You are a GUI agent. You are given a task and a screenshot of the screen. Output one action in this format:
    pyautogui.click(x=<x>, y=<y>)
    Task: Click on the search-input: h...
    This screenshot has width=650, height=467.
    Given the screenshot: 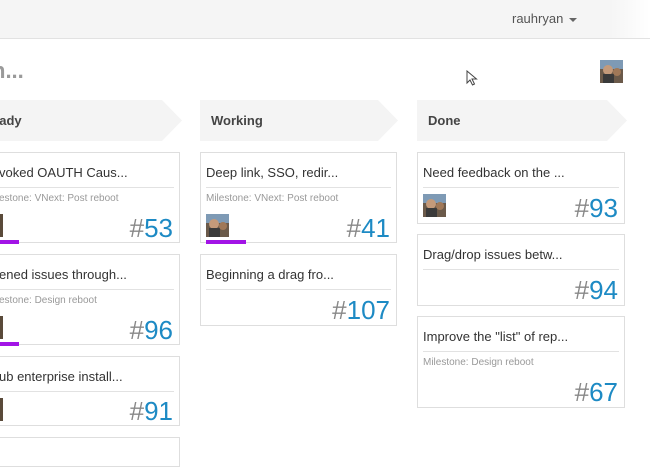 What is the action you would take?
    pyautogui.click(x=12, y=71)
    